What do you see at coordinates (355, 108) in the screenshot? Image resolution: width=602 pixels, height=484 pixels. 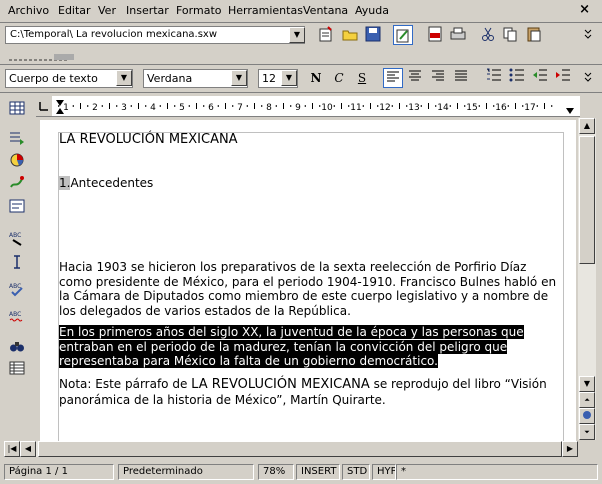 I see `ruler-number: 11` at bounding box center [355, 108].